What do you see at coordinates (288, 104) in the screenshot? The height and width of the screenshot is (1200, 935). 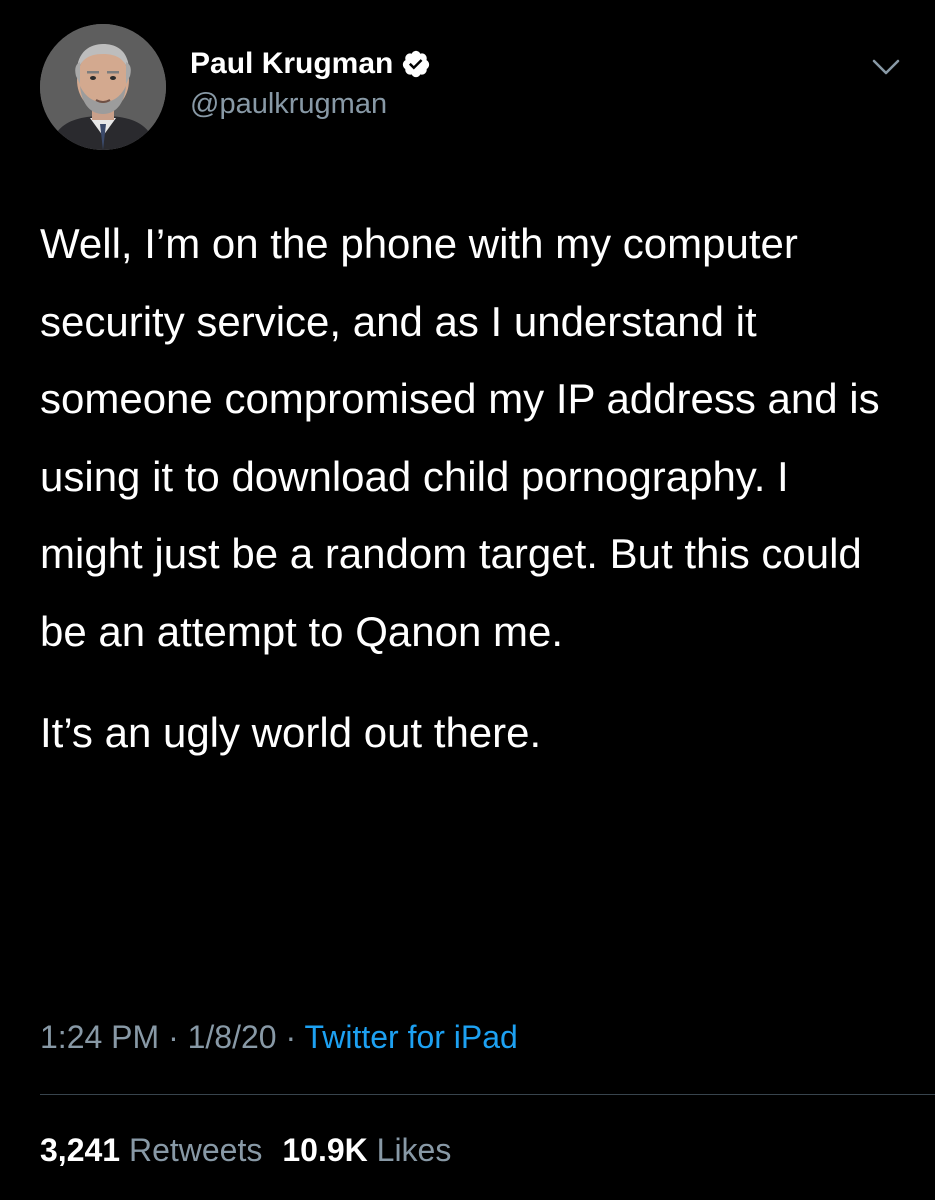 I see `author-handle: @paulkrugman` at bounding box center [288, 104].